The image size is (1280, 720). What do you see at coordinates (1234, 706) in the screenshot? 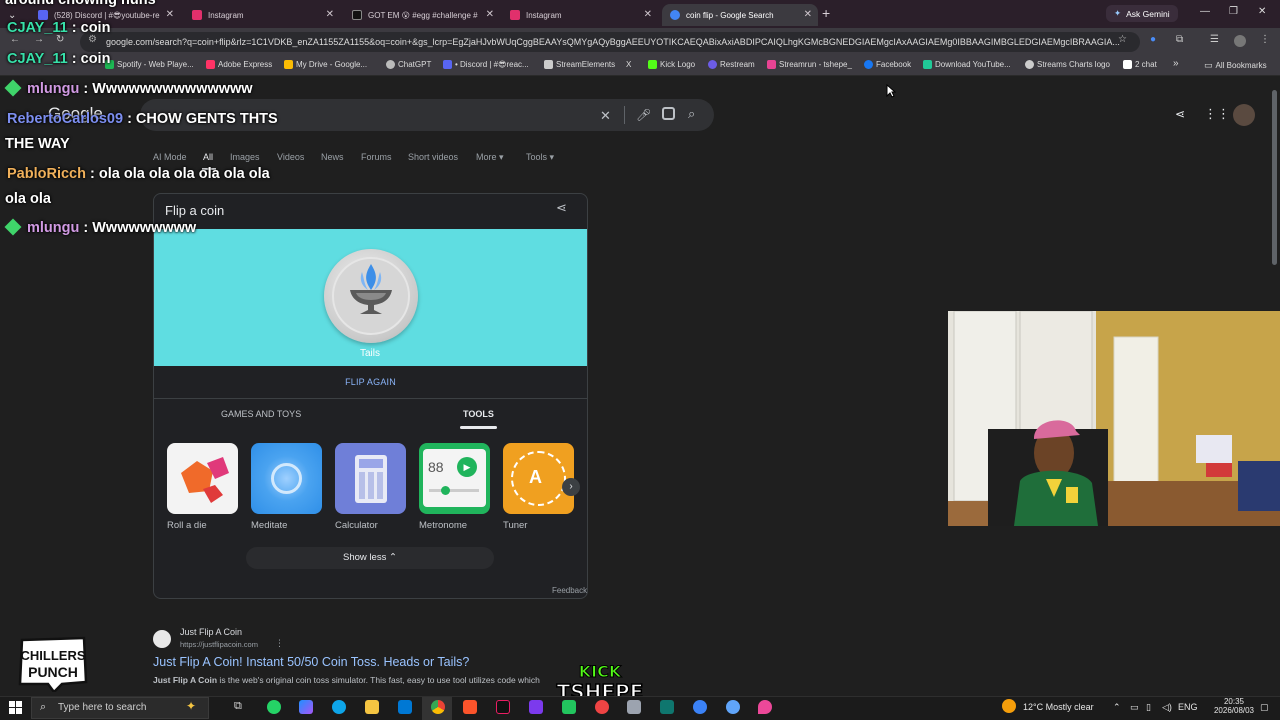
I see `clock: 20:35 2026/08/03` at bounding box center [1234, 706].